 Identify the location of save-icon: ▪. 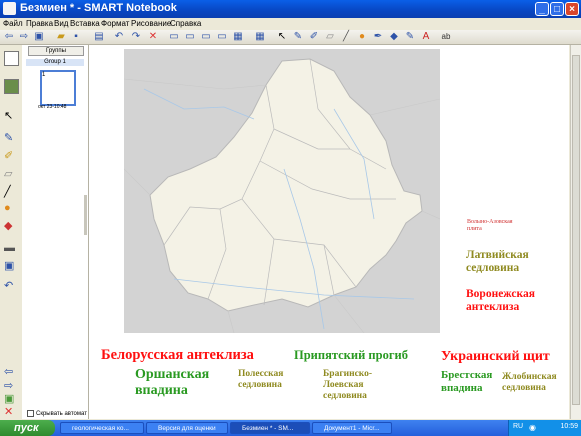
(76, 37).